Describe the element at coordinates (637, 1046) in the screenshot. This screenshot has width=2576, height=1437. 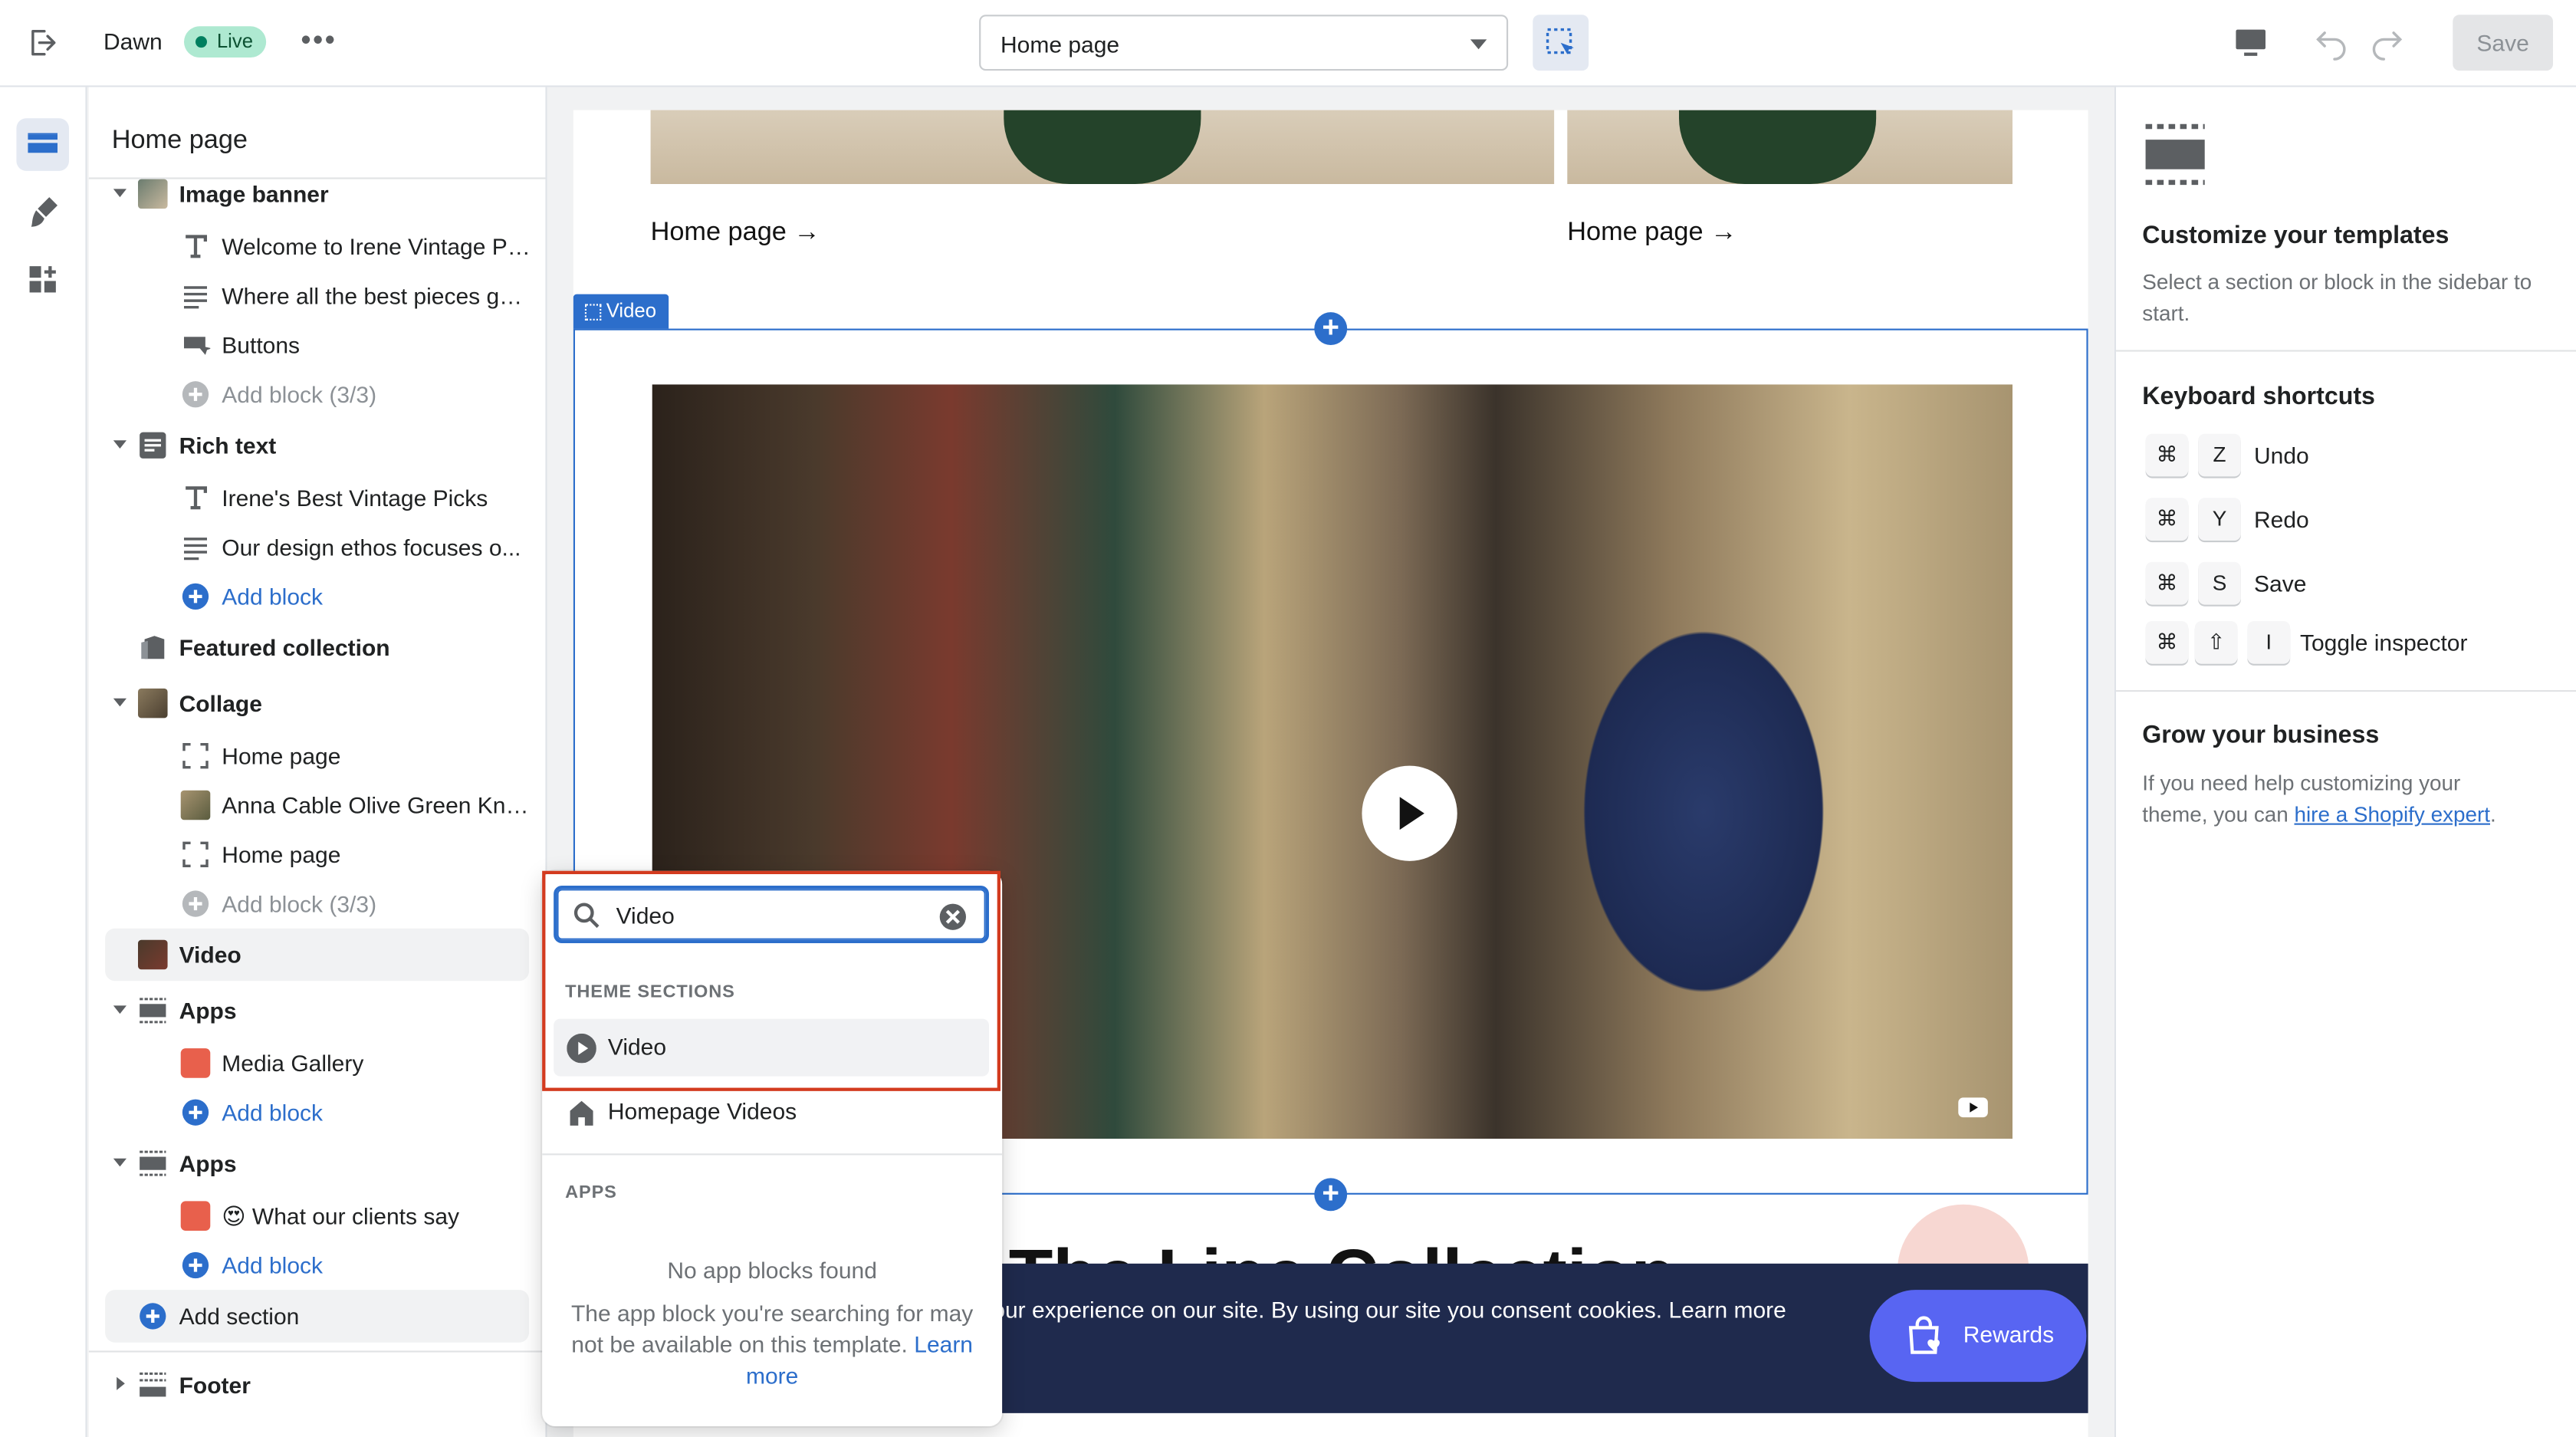
I see `theme-section-label: Video` at that location.